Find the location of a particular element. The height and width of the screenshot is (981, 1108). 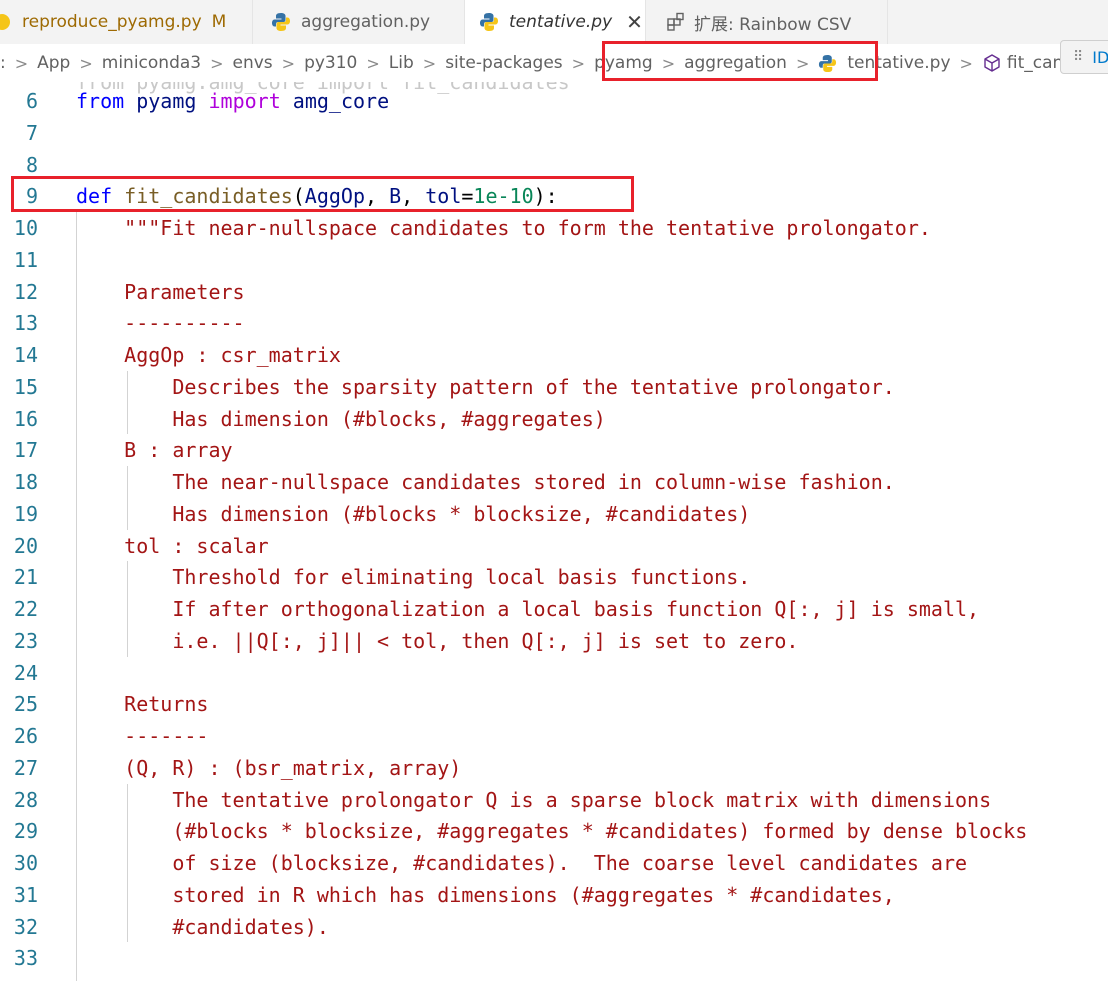

code-text: Returns is located at coordinates (142, 704).